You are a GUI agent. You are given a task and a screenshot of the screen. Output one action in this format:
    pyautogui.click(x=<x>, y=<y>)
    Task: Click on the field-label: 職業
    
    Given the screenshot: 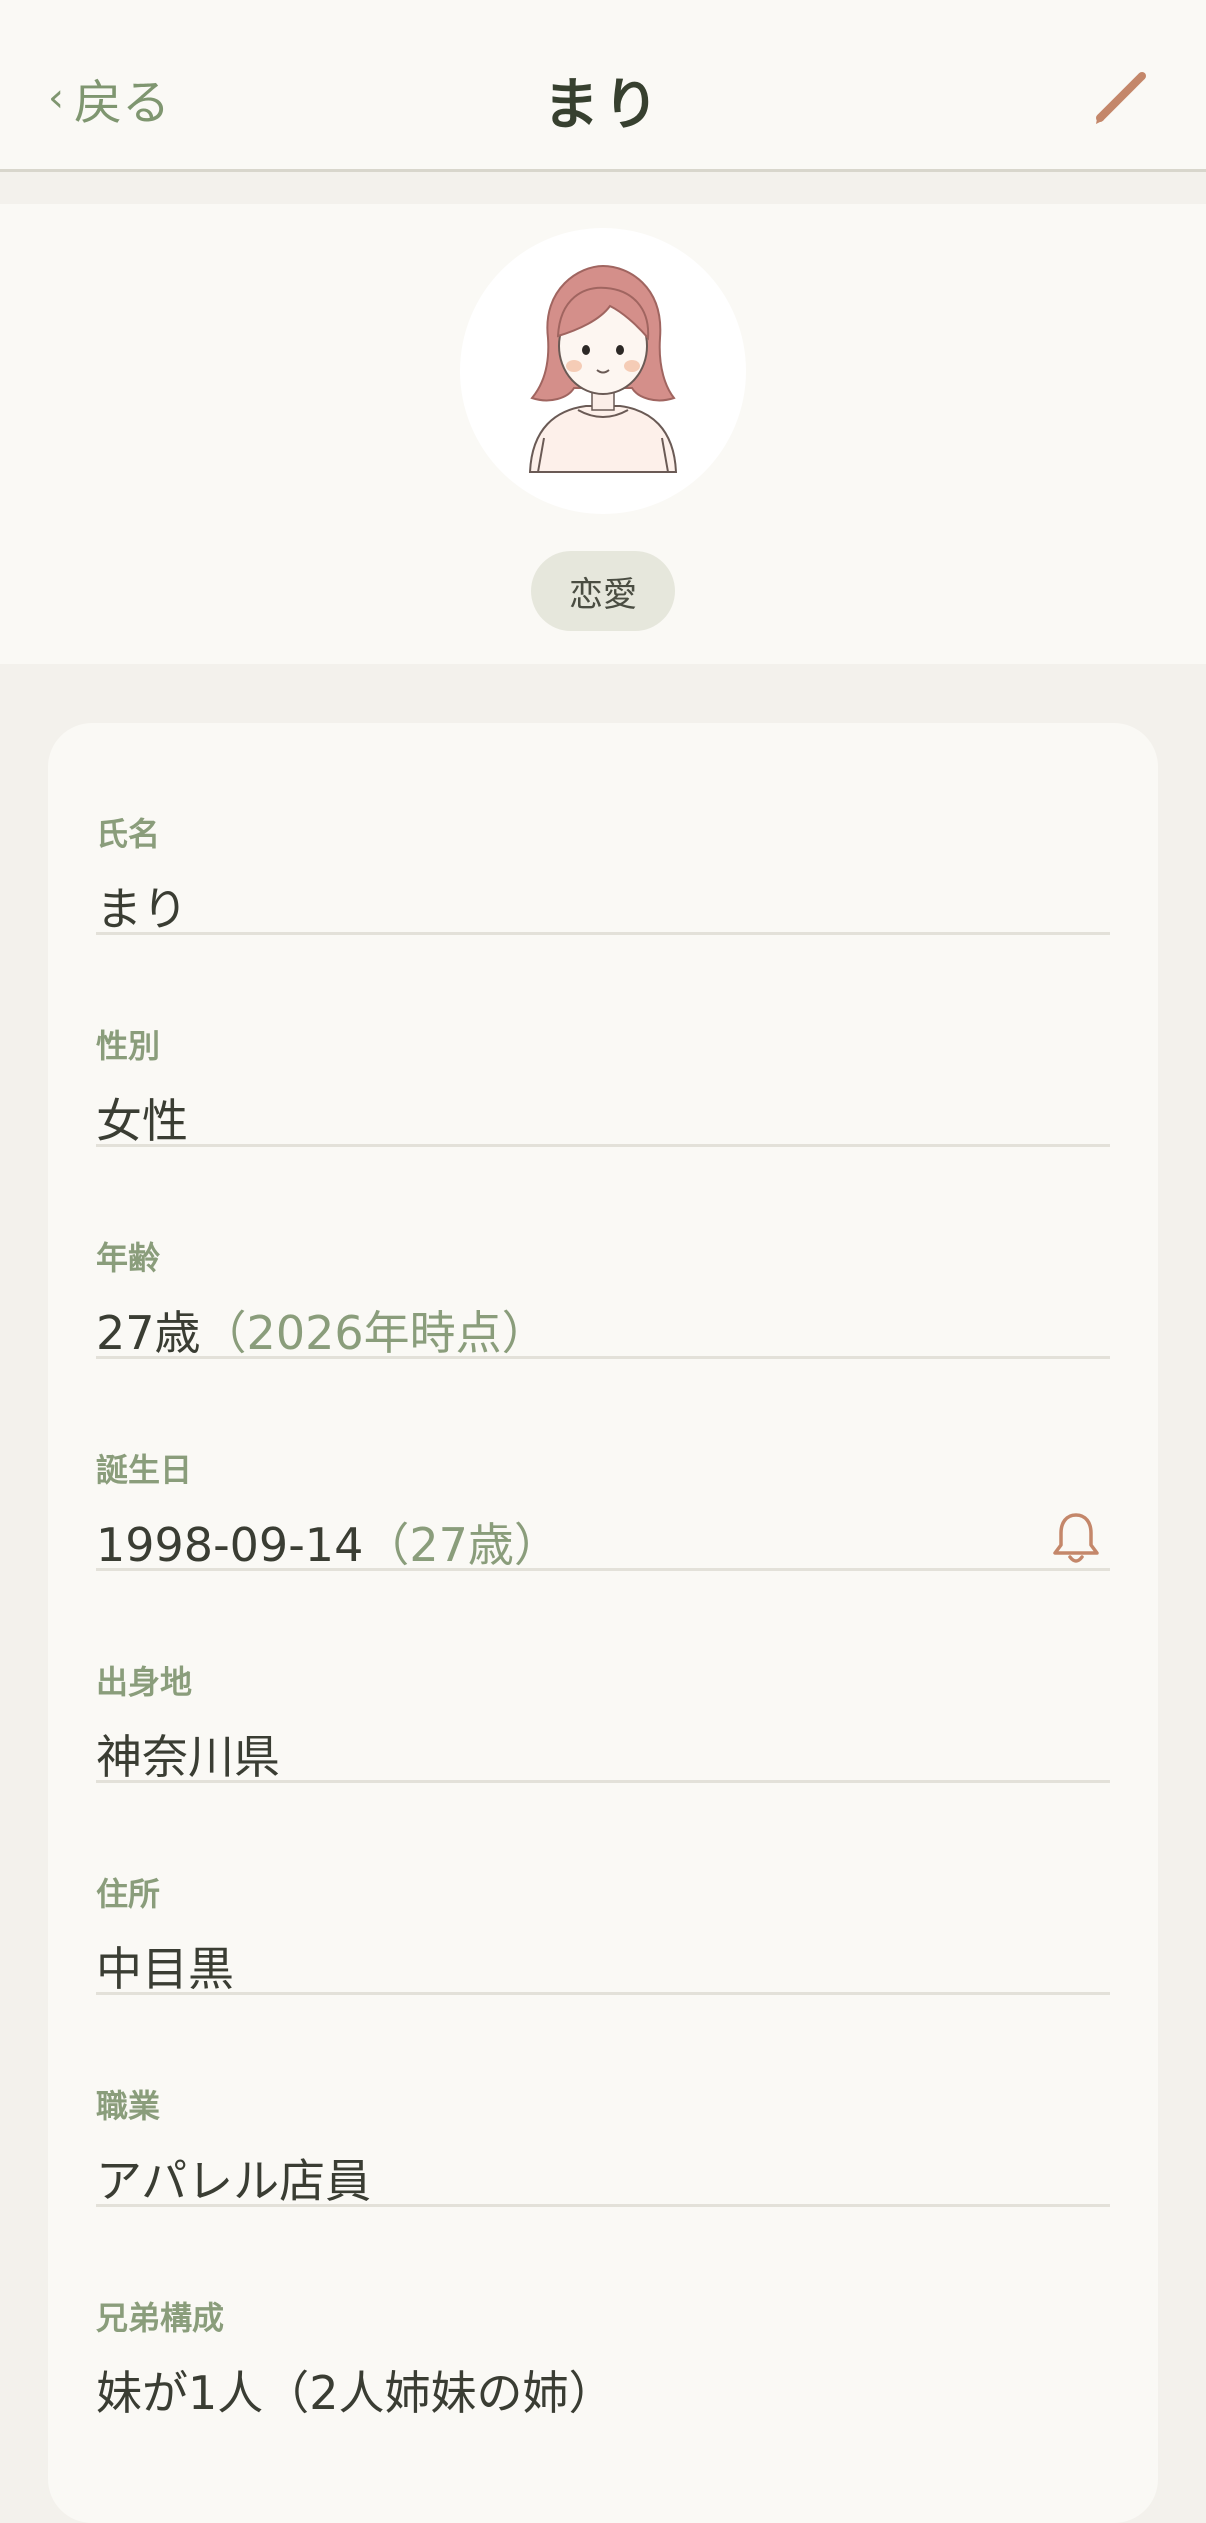 What is the action you would take?
    pyautogui.click(x=128, y=2106)
    